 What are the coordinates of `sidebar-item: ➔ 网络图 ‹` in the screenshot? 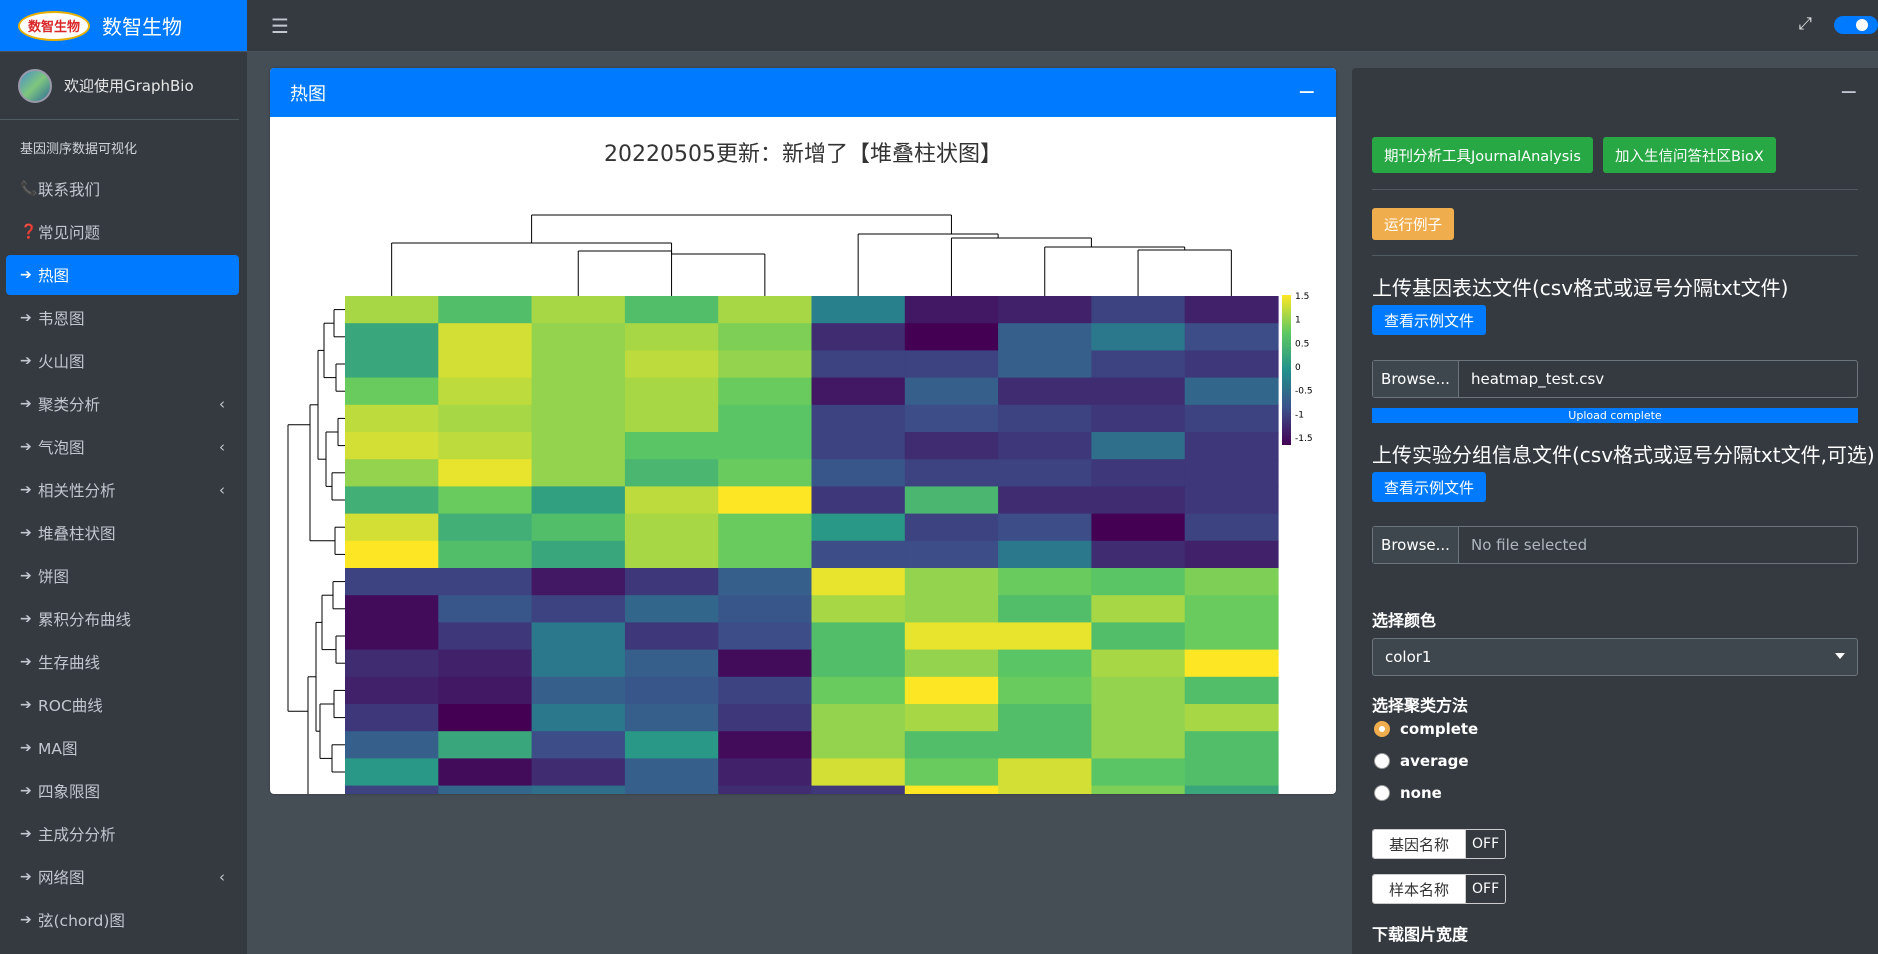 It's located at (122, 877).